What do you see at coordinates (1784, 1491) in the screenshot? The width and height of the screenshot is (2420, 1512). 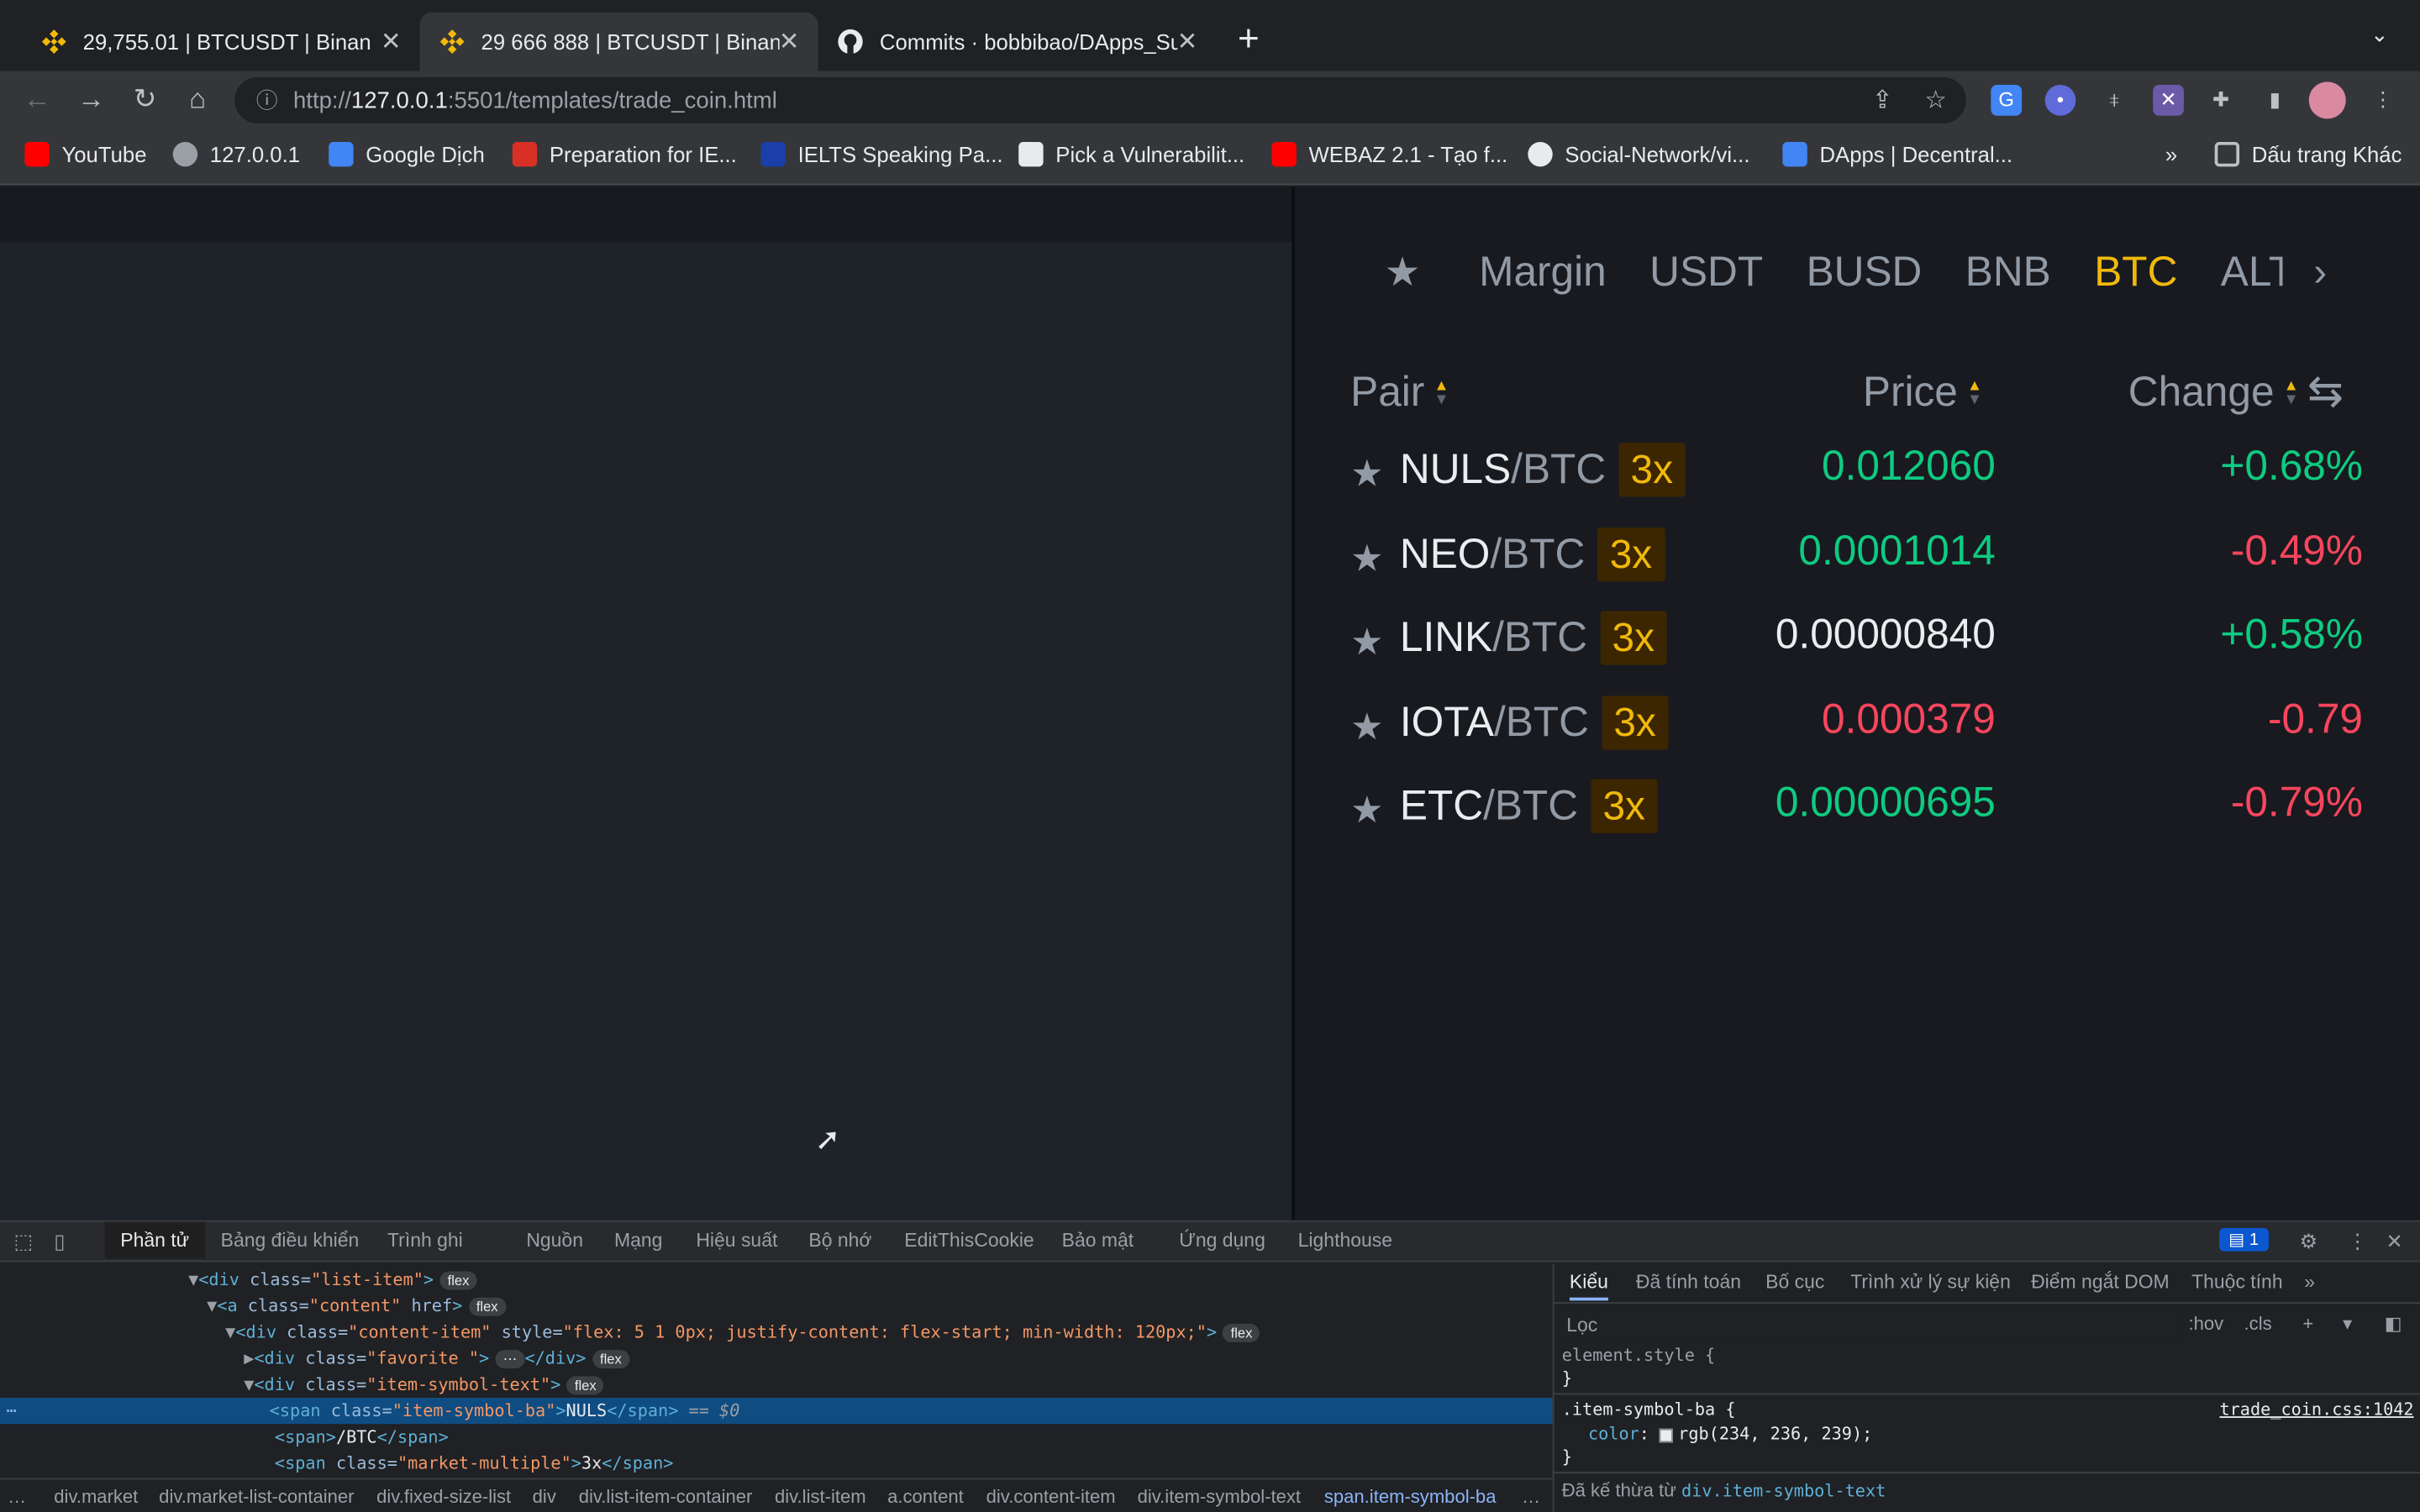 I see `inherited-from-link: div.item-symbol-text` at bounding box center [1784, 1491].